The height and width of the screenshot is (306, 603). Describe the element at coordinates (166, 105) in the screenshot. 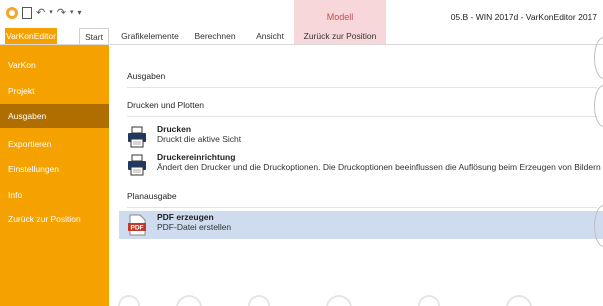

I see `section-heading-print: Drucken und Plotten` at that location.